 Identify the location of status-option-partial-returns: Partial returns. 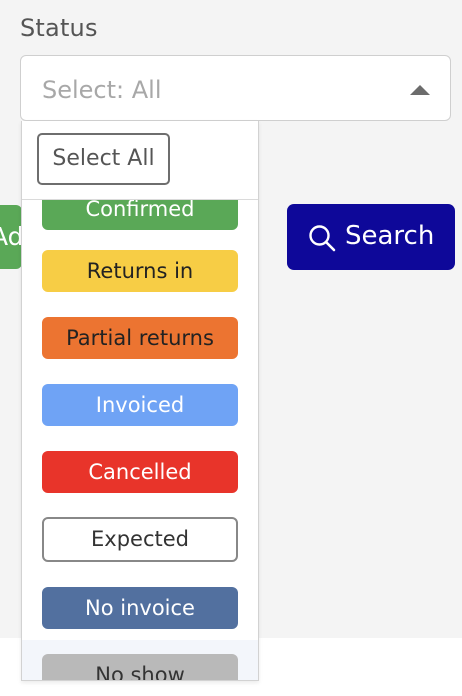
(140, 338).